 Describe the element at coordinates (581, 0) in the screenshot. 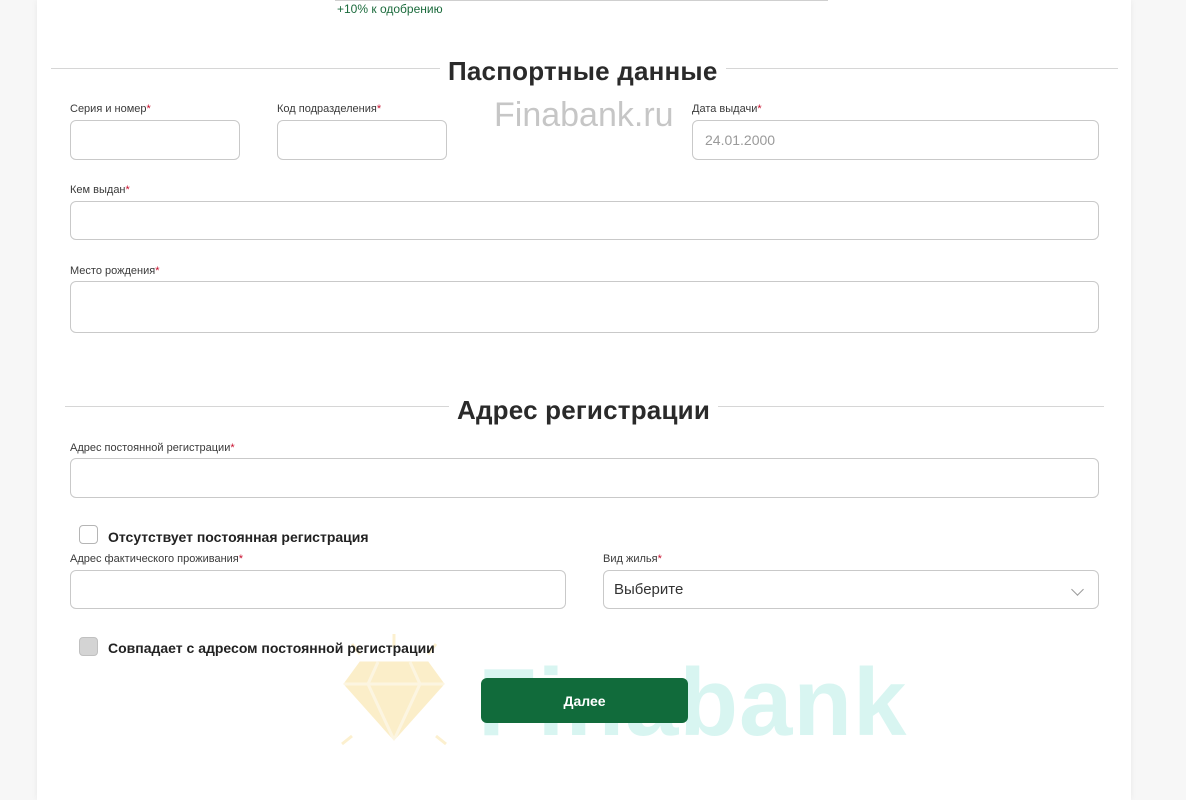

I see `top-divider` at that location.